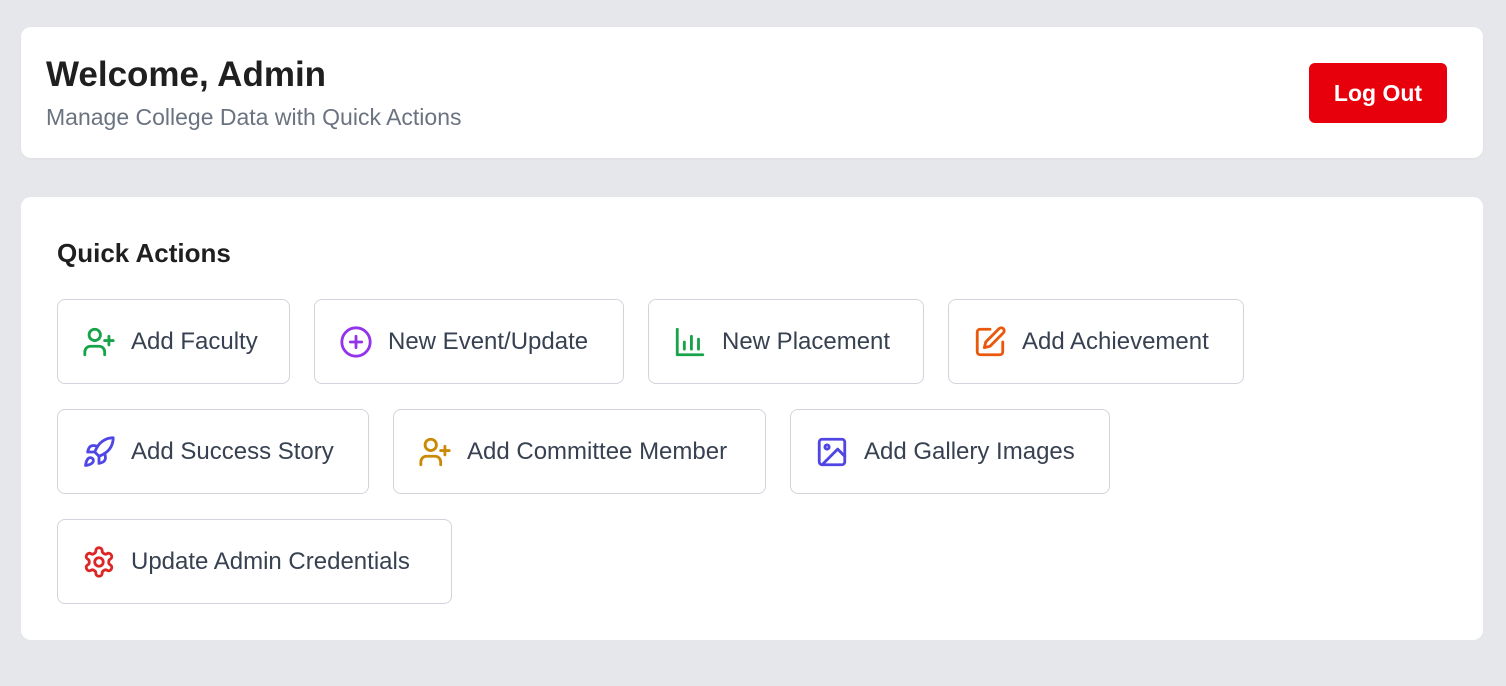 Image resolution: width=1506 pixels, height=686 pixels. I want to click on logout-button: Log Out, so click(1378, 93).